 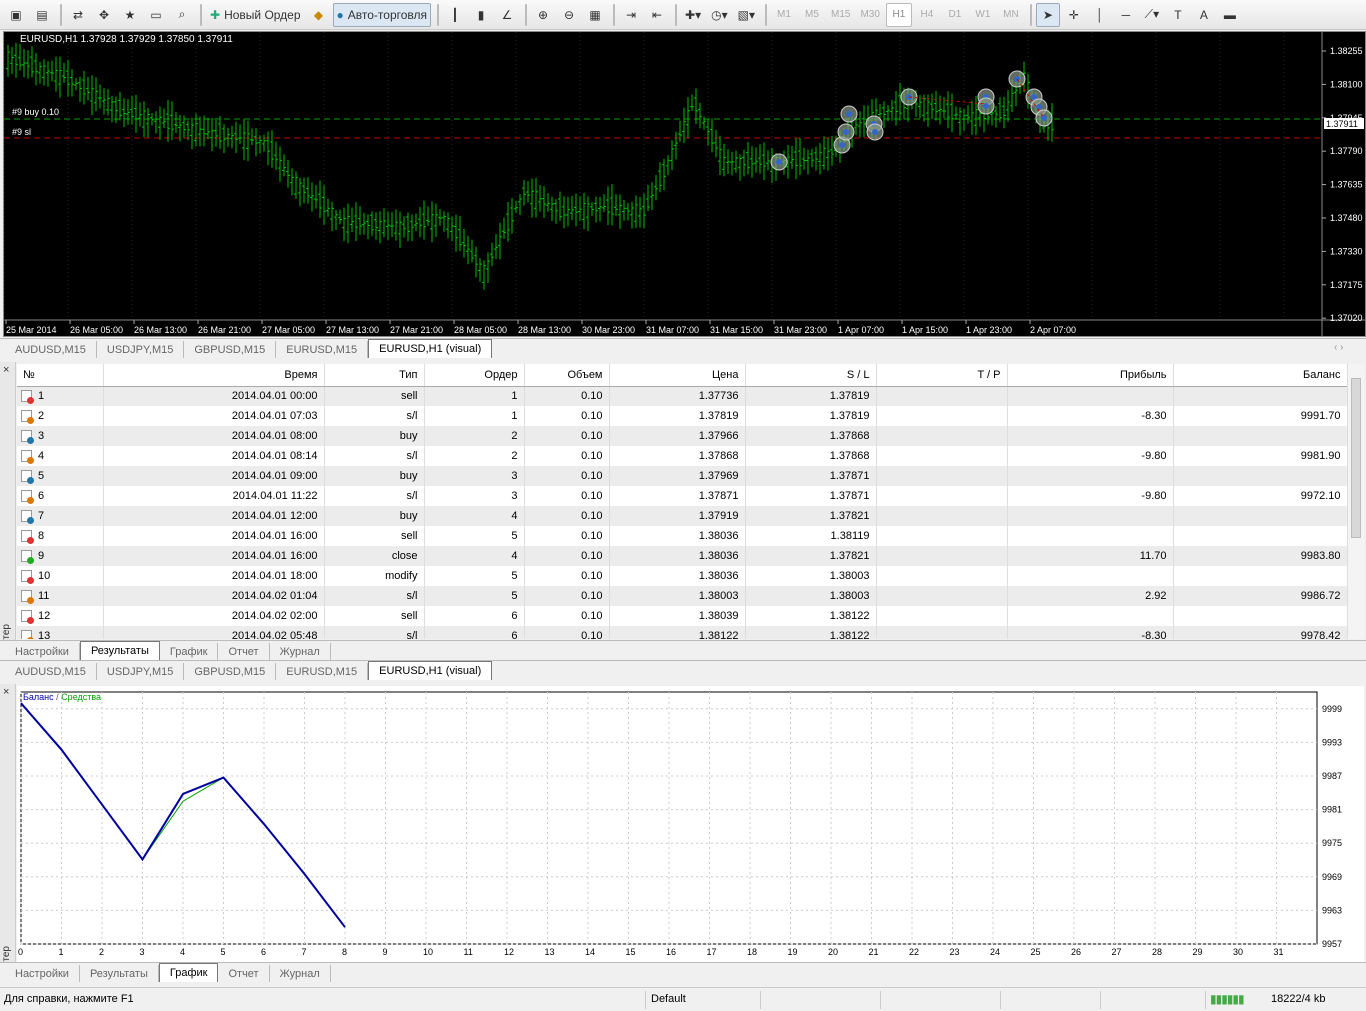 What do you see at coordinates (631, 15) in the screenshot?
I see `autoscroll-icon: ⇥` at bounding box center [631, 15].